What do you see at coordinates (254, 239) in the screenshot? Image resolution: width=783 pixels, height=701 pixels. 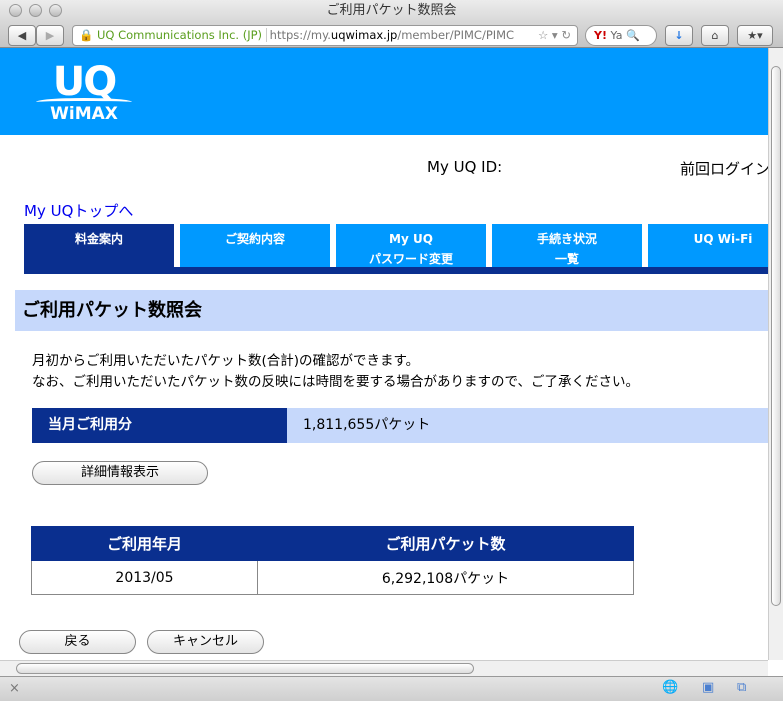 I see `tab-label: ご契約内容` at bounding box center [254, 239].